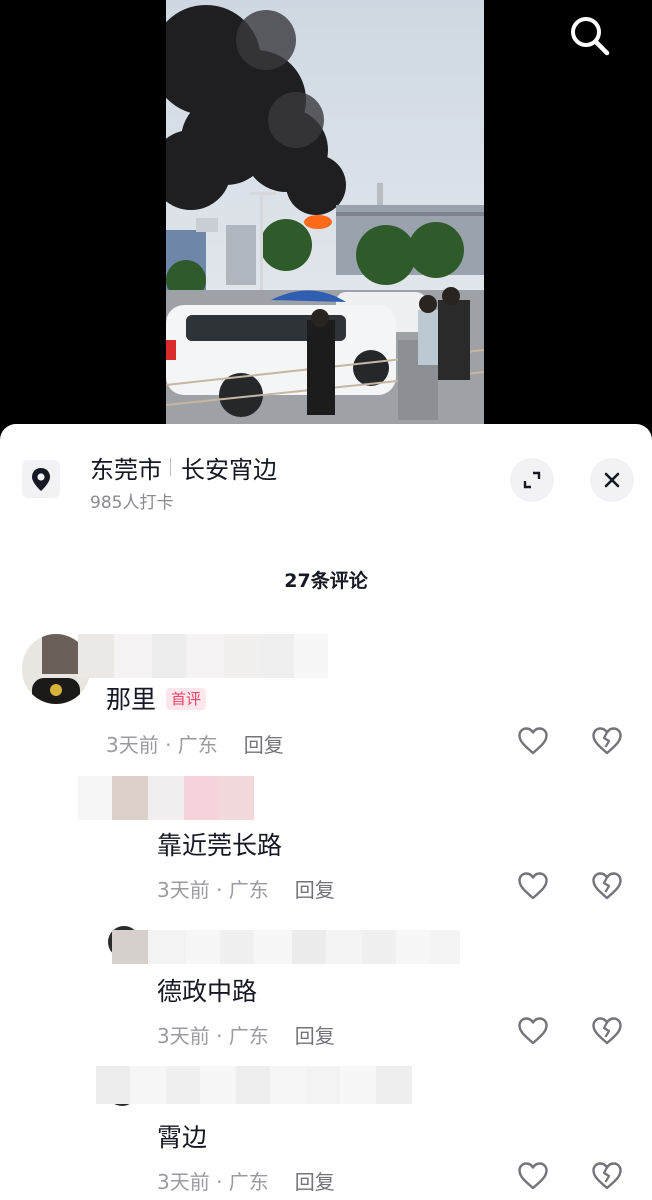 This screenshot has width=652, height=1200. Describe the element at coordinates (326, 581) in the screenshot. I see `comments-count-title: 27条评论` at that location.